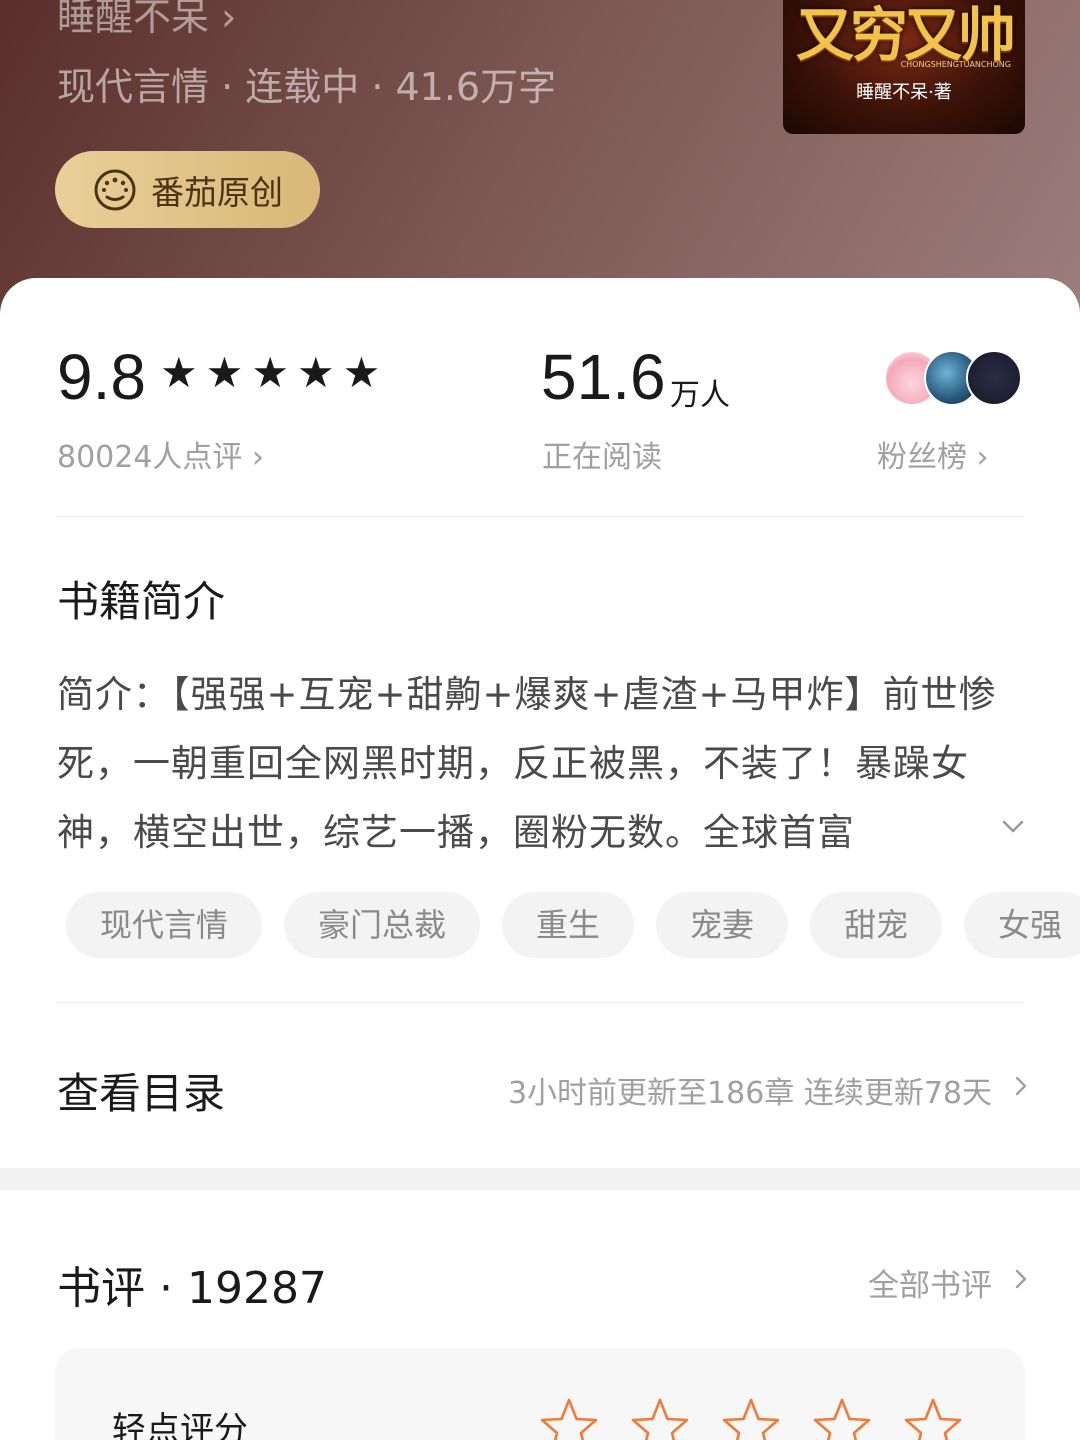 The image size is (1080, 1440). Describe the element at coordinates (141, 1090) in the screenshot. I see `toc-title: 查看目录` at that location.